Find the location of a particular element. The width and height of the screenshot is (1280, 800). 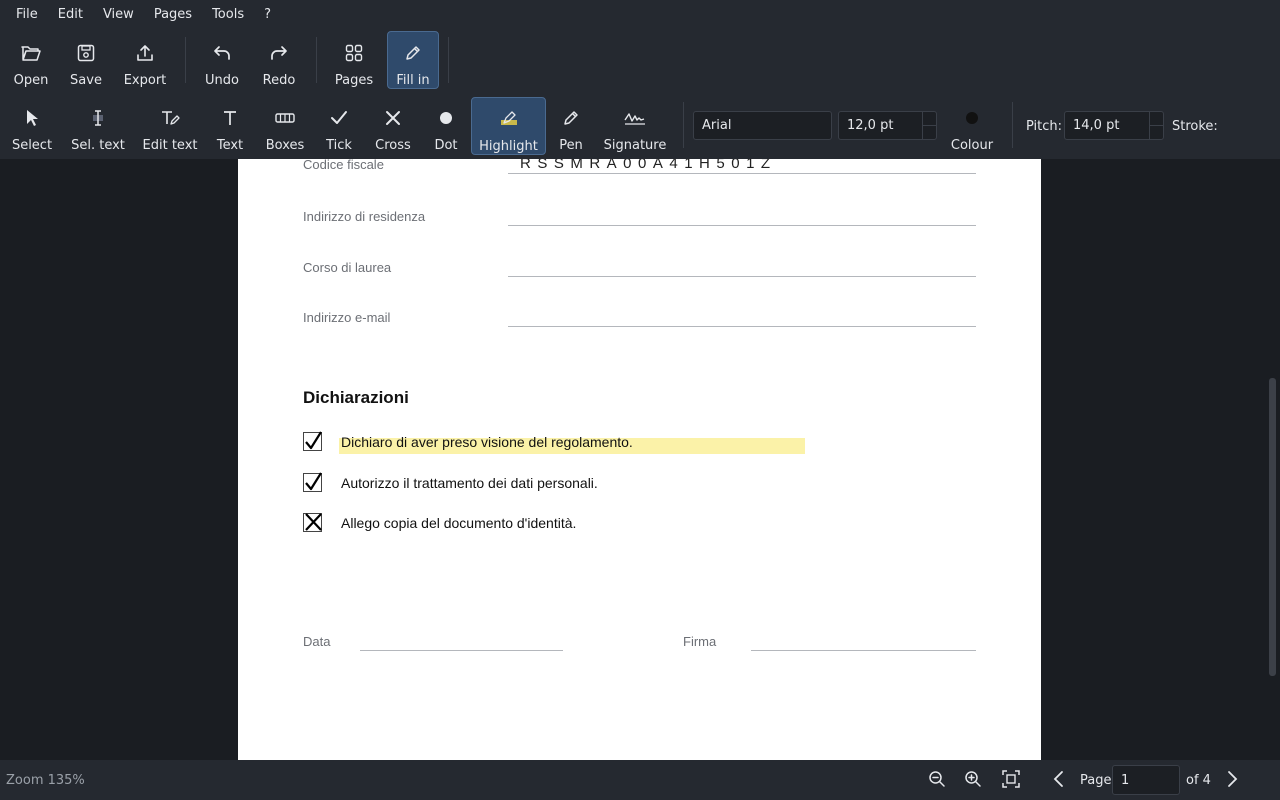

signature-line is located at coordinates (863, 650).